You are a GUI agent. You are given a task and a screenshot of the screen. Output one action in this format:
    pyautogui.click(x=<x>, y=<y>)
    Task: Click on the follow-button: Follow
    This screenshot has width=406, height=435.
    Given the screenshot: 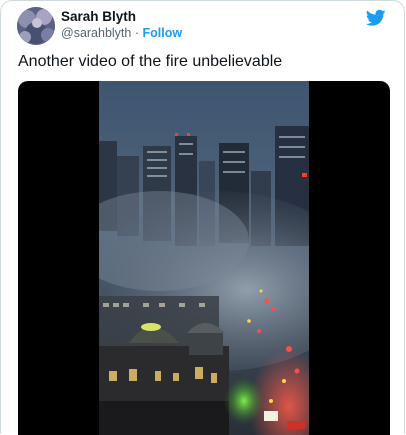 What is the action you would take?
    pyautogui.click(x=163, y=33)
    